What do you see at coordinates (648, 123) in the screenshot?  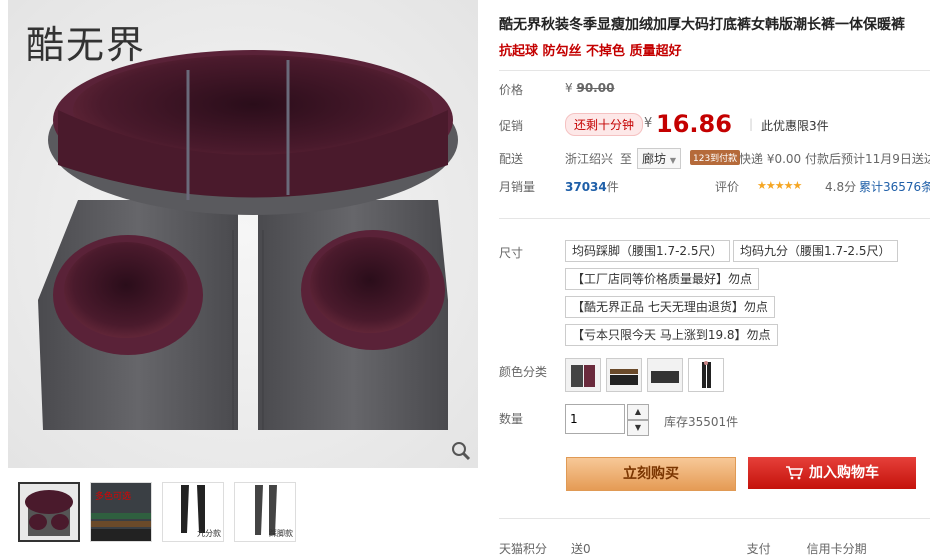 I see `promo-currency: ¥` at bounding box center [648, 123].